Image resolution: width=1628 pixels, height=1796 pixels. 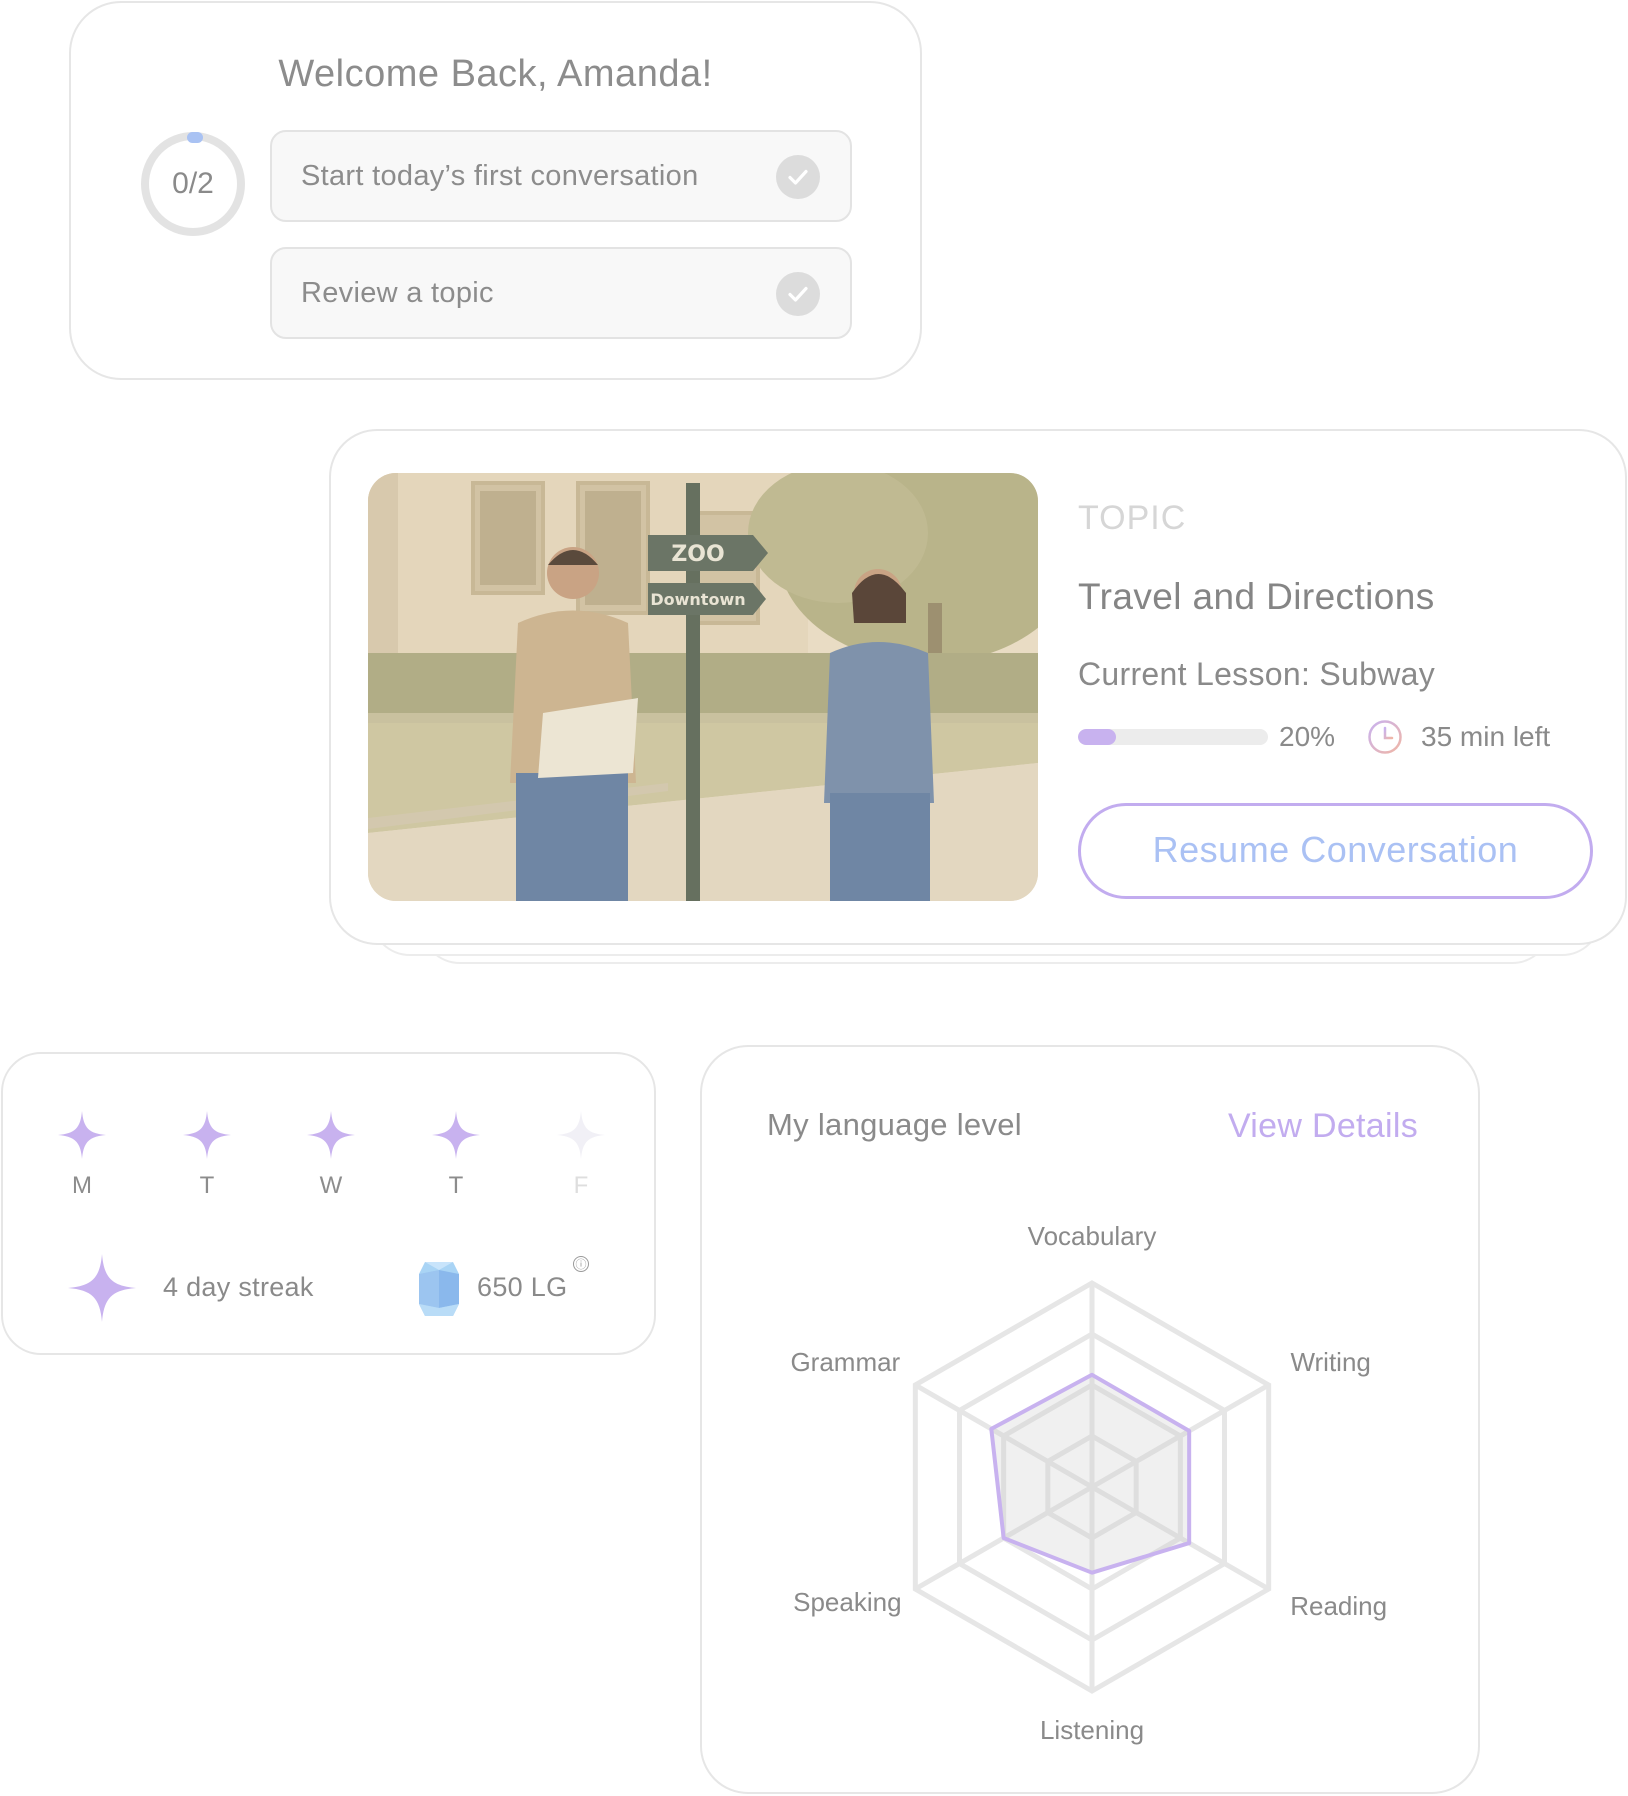 What do you see at coordinates (1330, 1362) in the screenshot?
I see `radar-axis-label: Writing` at bounding box center [1330, 1362].